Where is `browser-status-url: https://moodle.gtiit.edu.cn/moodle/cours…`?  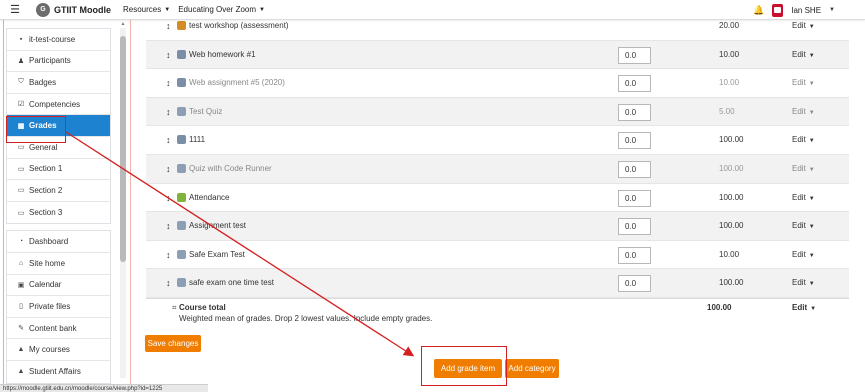 browser-status-url: https://moodle.gtiit.edu.cn/moodle/cours… is located at coordinates (104, 388).